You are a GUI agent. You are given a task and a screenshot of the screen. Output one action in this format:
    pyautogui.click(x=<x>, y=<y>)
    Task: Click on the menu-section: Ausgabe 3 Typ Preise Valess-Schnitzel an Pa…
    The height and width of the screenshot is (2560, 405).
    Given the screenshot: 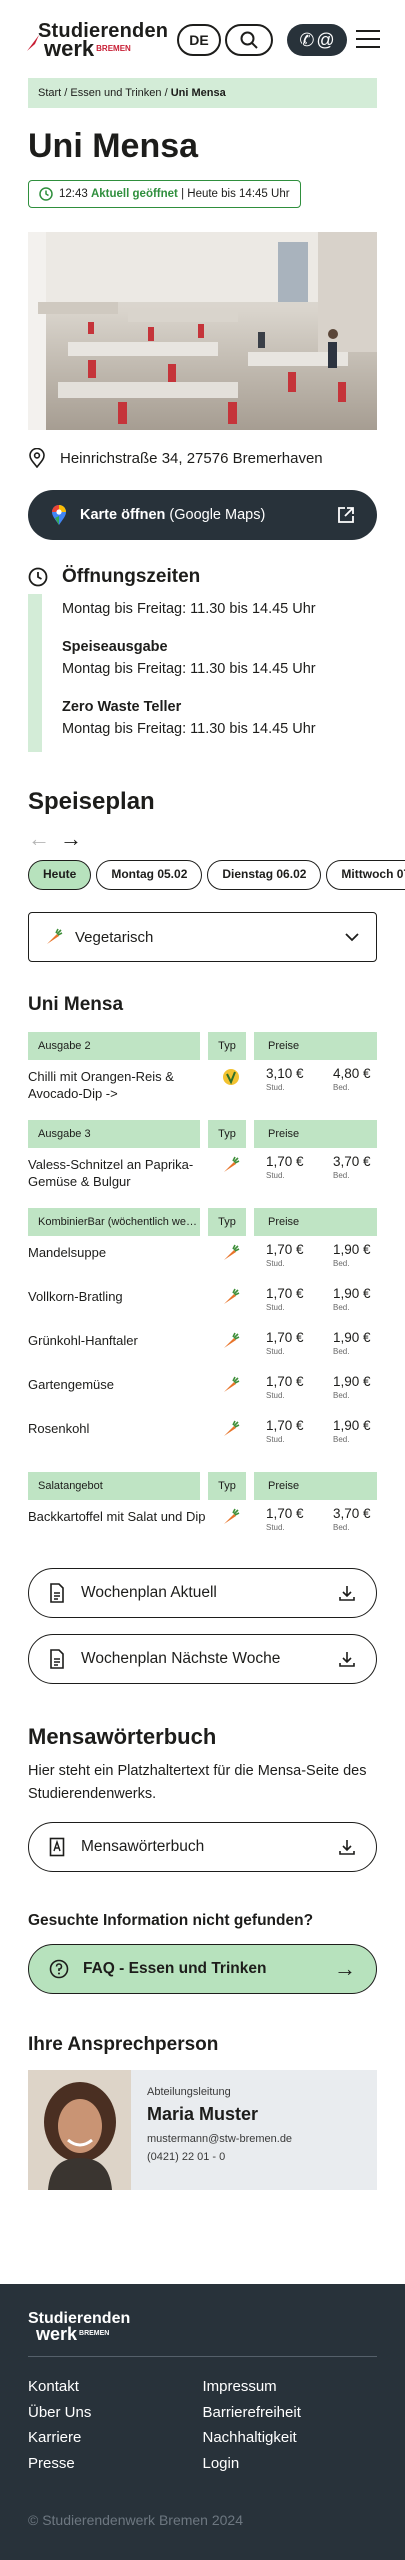 What is the action you would take?
    pyautogui.click(x=202, y=1156)
    